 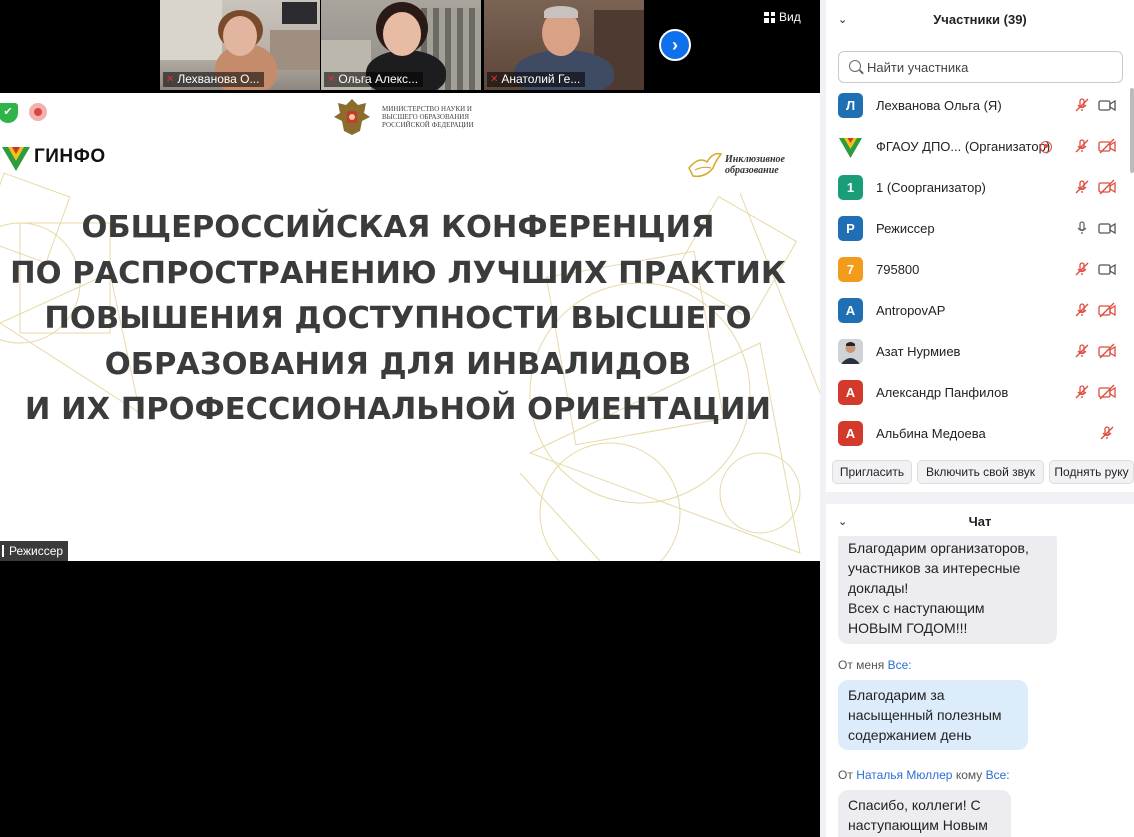 I want to click on inclusive-education-logo: Инклюзивное образование, so click(x=741, y=165).